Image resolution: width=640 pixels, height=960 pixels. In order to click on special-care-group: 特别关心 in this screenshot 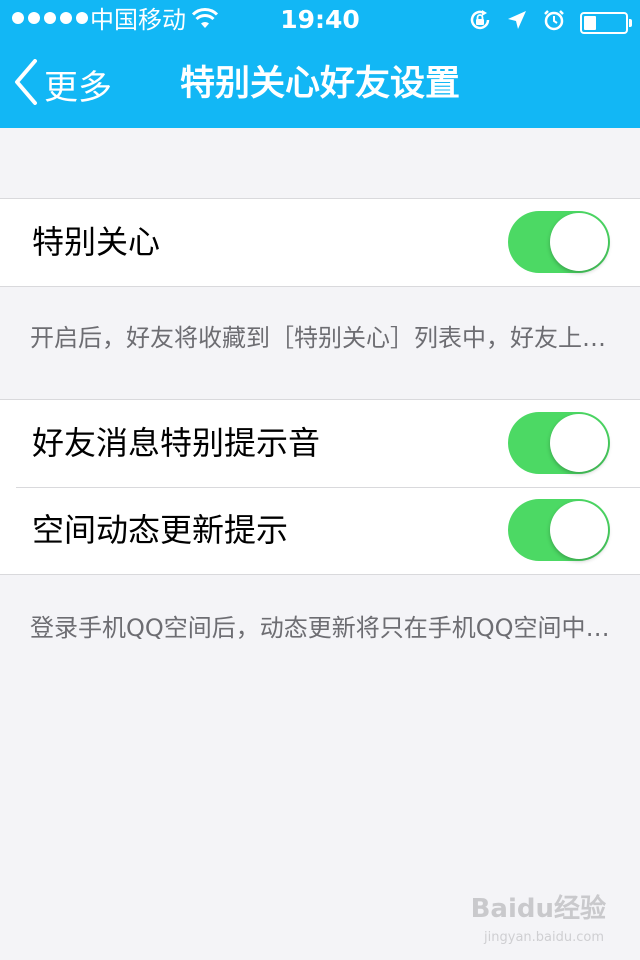, I will do `click(320, 242)`.